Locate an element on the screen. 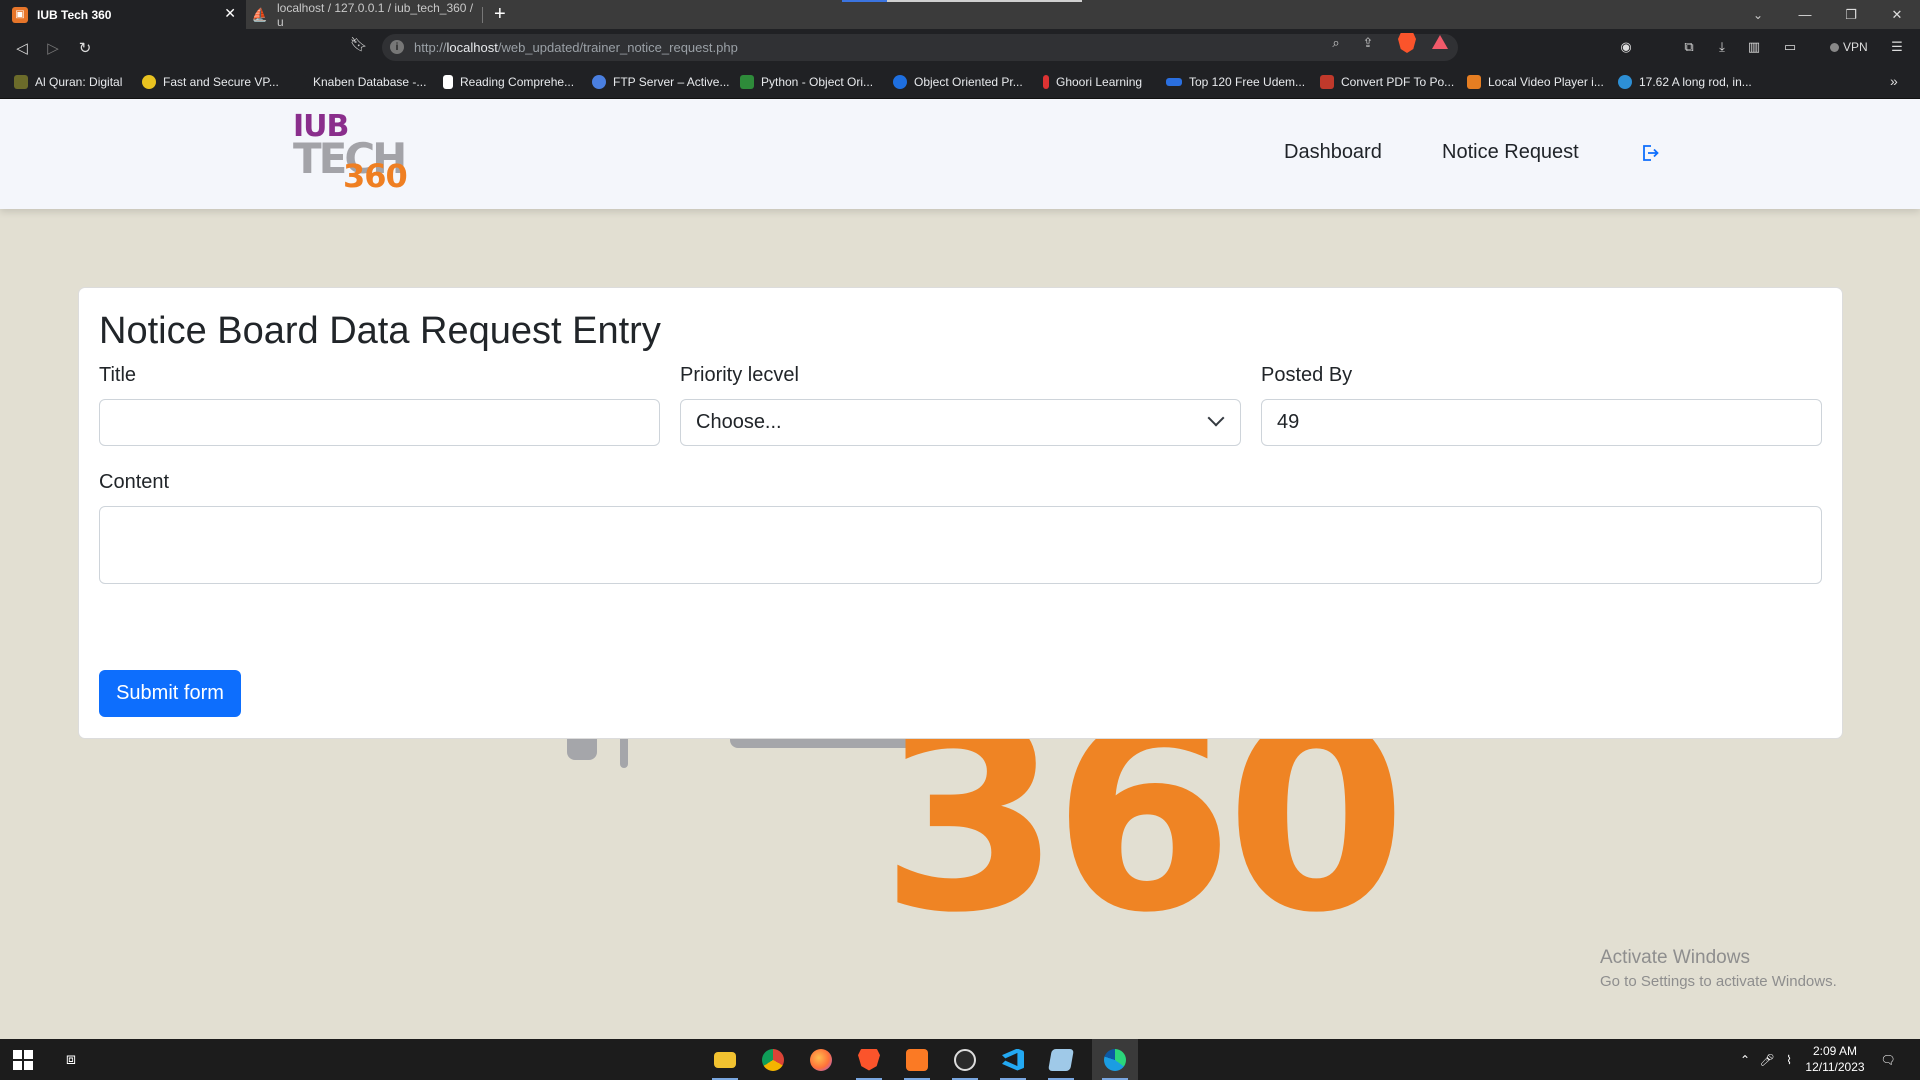 This screenshot has height=1080, width=1920. bookmark-icon: 🔖︎ is located at coordinates (359, 44).